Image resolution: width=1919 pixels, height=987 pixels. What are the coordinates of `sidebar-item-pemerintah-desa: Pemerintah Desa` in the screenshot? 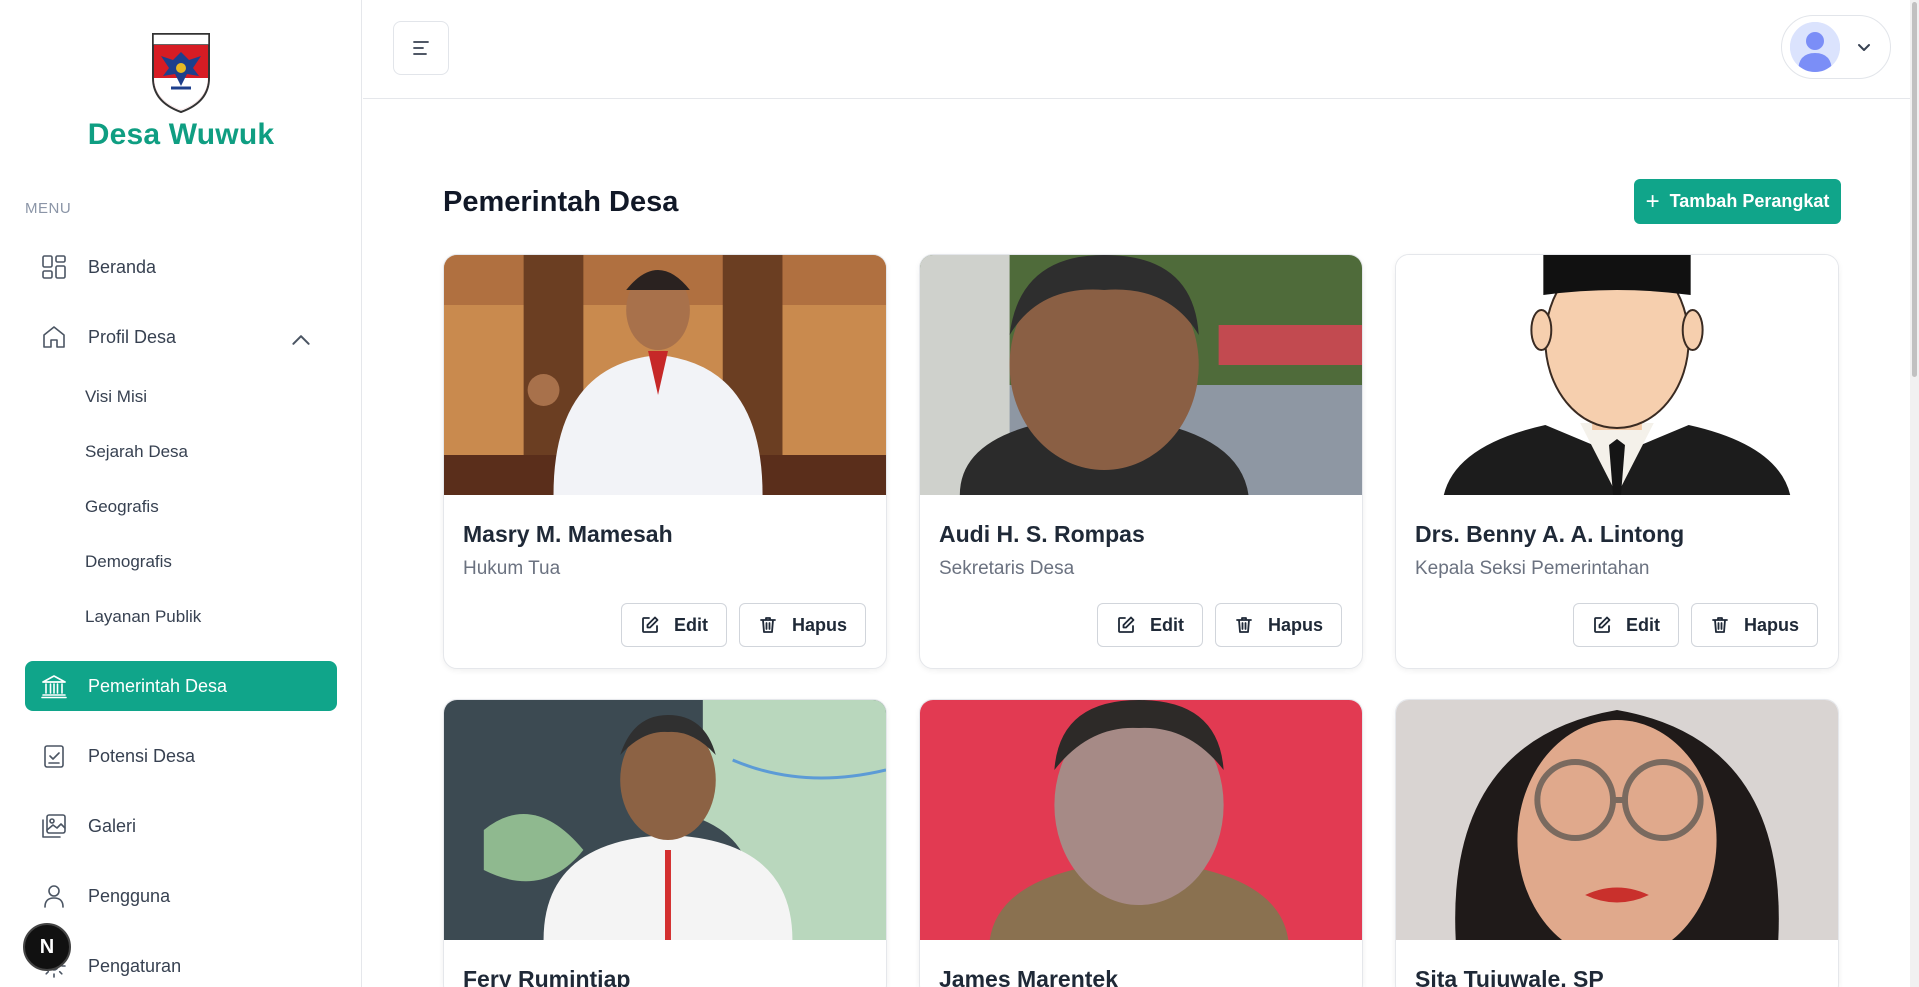 It's located at (181, 686).